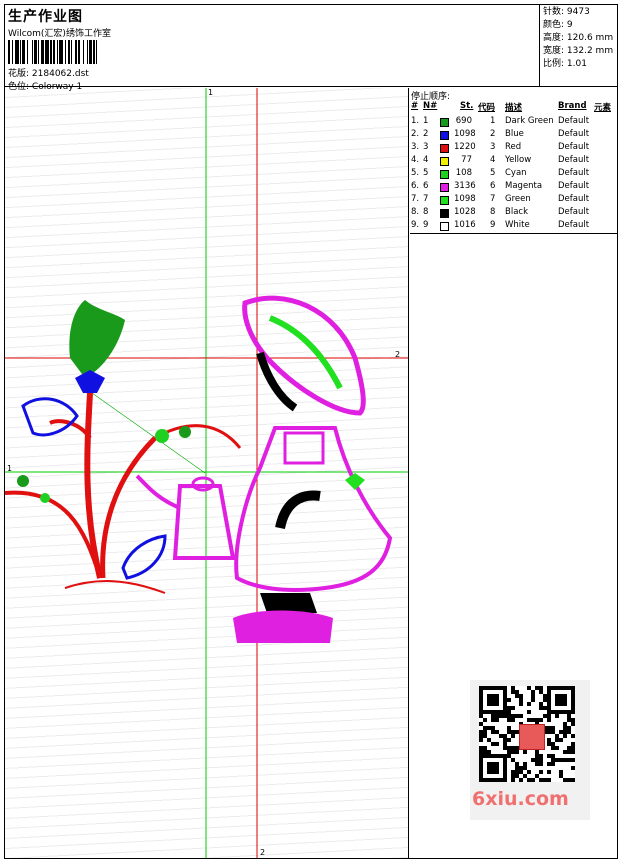 This screenshot has width=620, height=861. What do you see at coordinates (415, 121) in the screenshot?
I see `cell-index: 1.` at bounding box center [415, 121].